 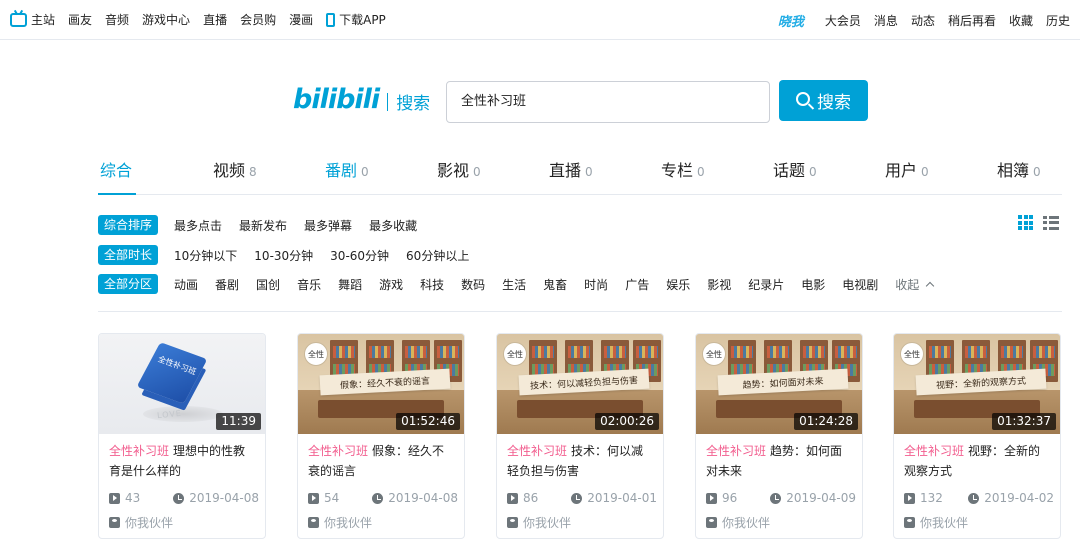 I want to click on zone-option: 纪录片, so click(x=766, y=284).